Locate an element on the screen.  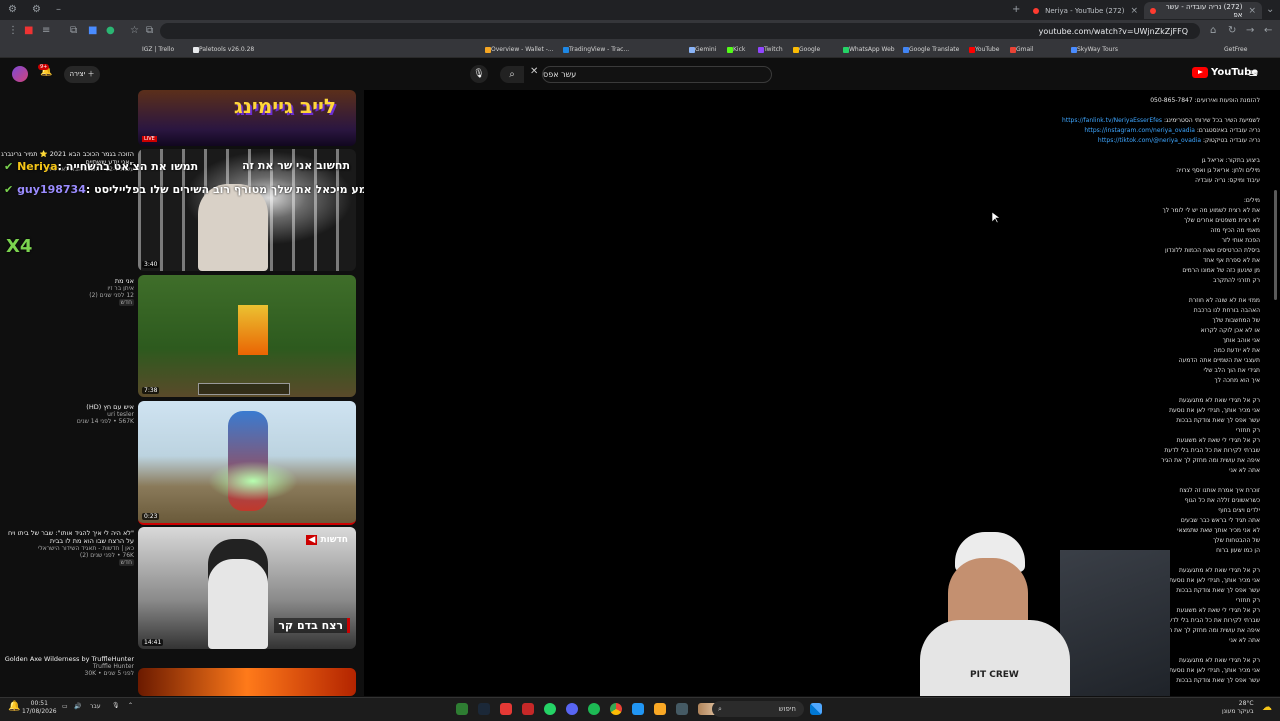
mic-icon: 🎙 is located at coordinates (116, 705).